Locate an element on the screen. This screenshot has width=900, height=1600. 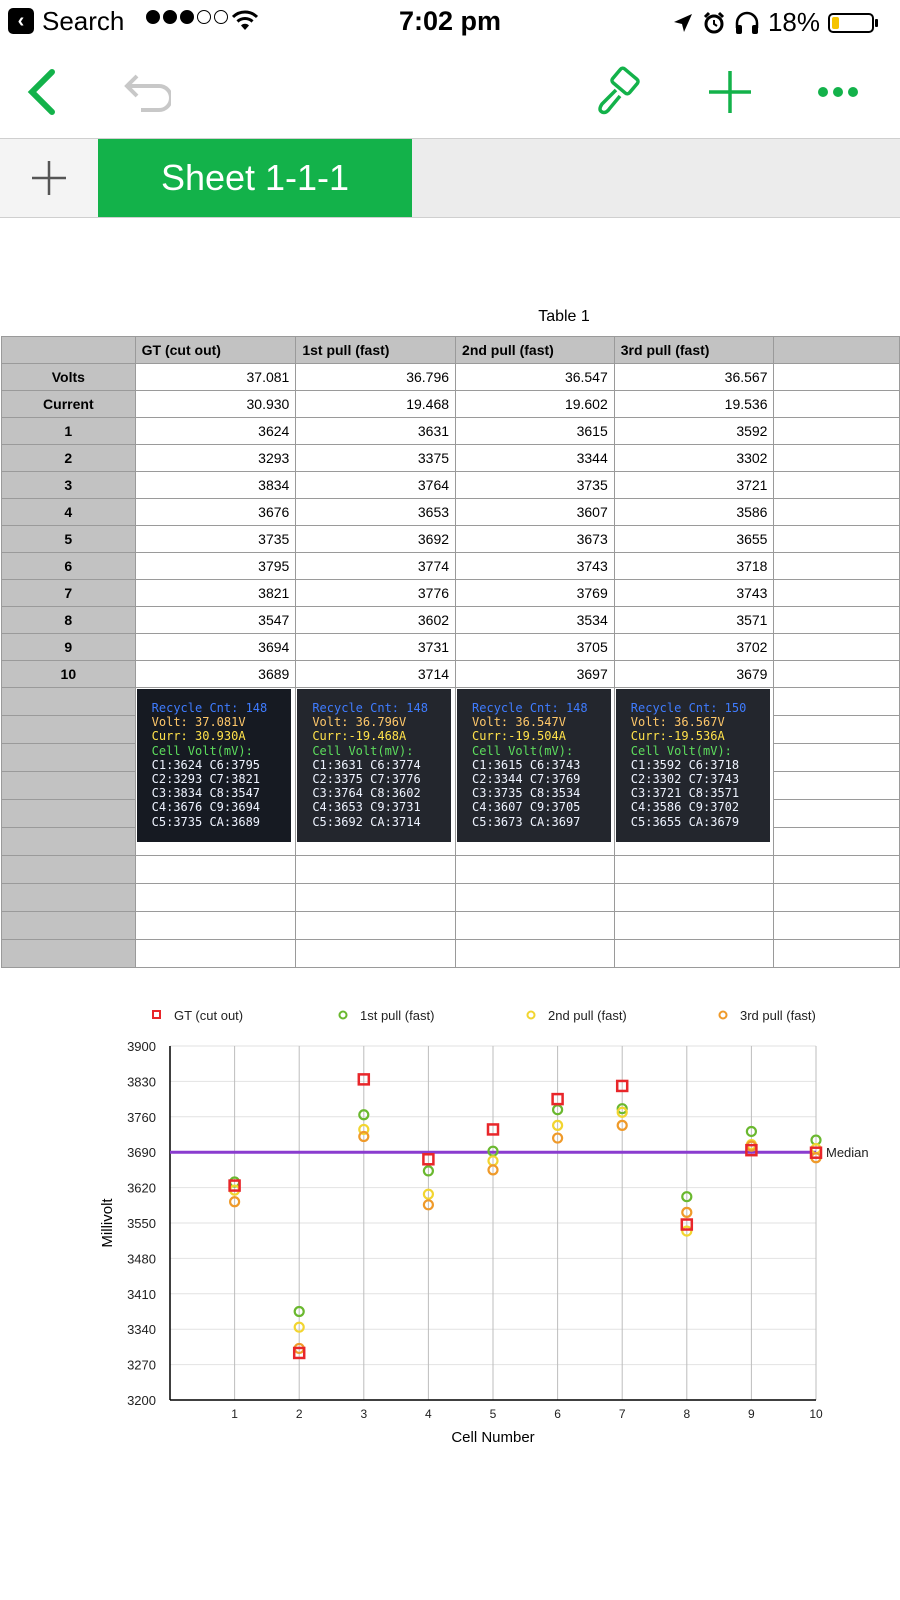
table-cell: 3795 is located at coordinates (215, 566).